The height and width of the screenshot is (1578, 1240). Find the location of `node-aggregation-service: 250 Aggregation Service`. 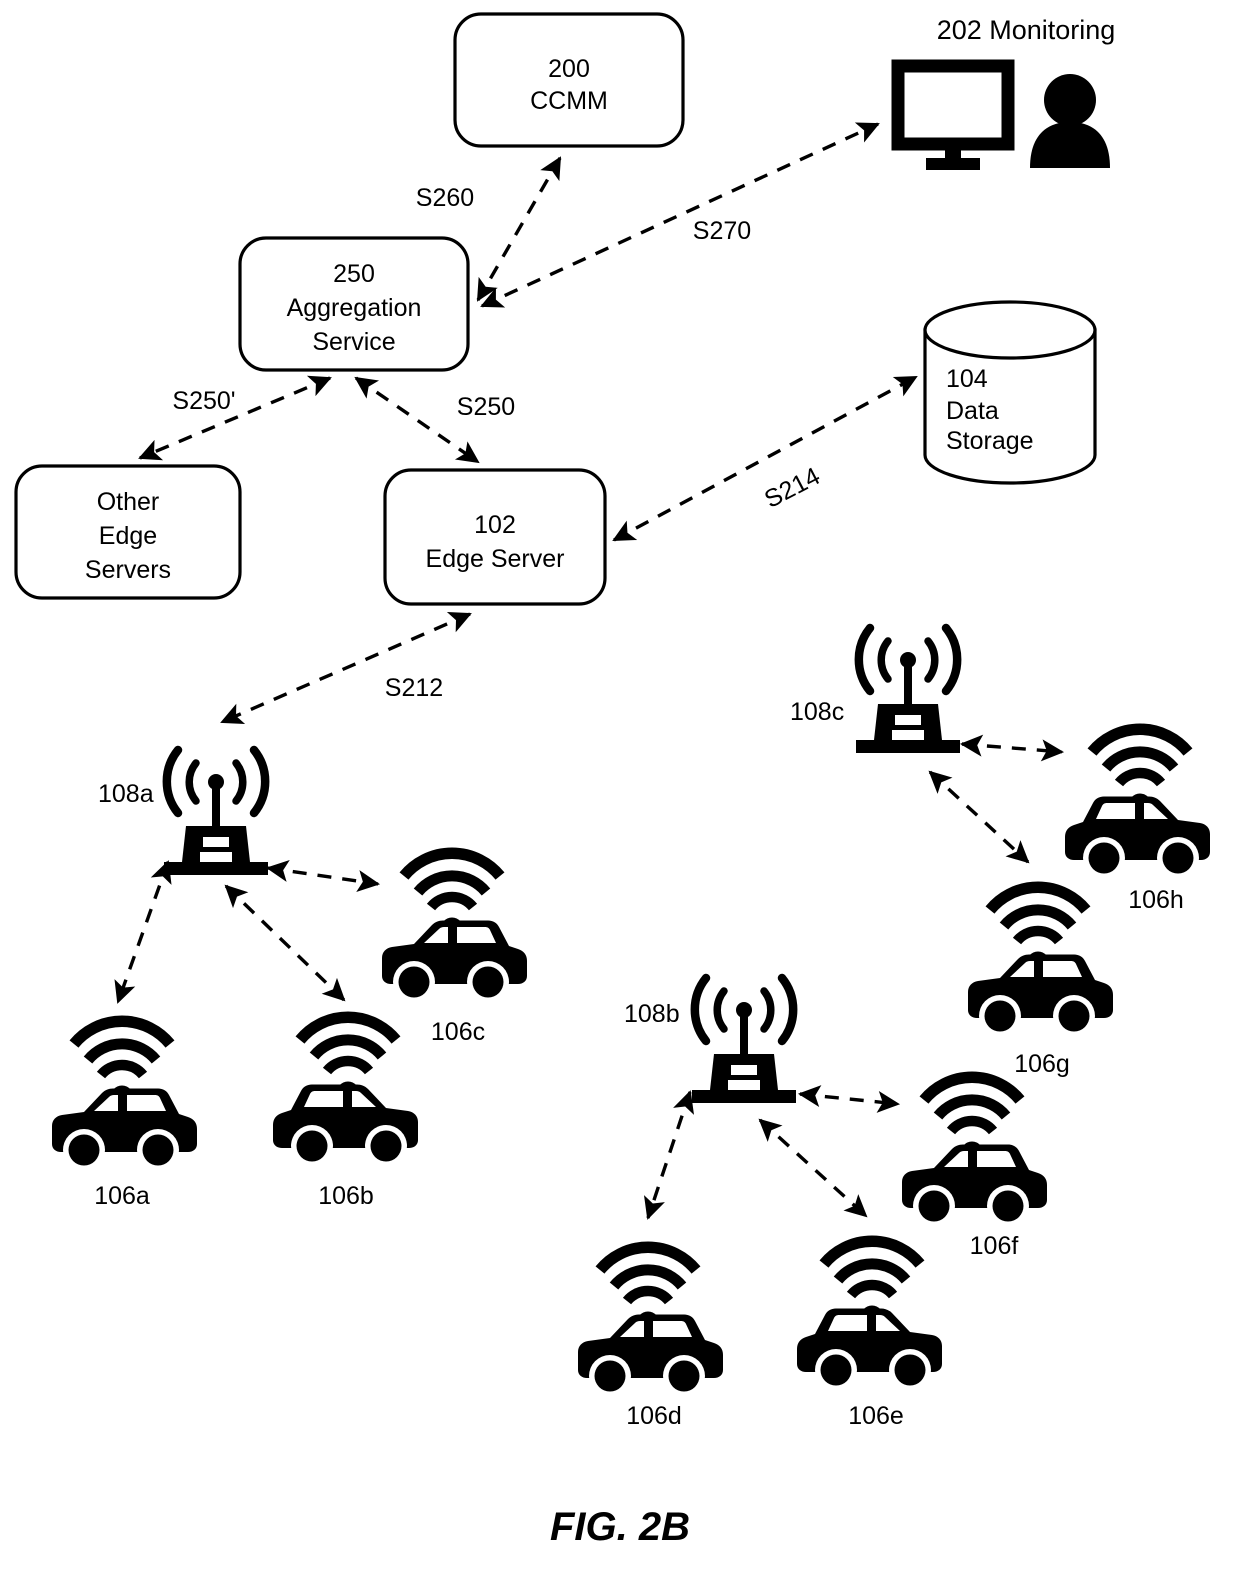

node-aggregation-service: 250 Aggregation Service is located at coordinates (354, 304).